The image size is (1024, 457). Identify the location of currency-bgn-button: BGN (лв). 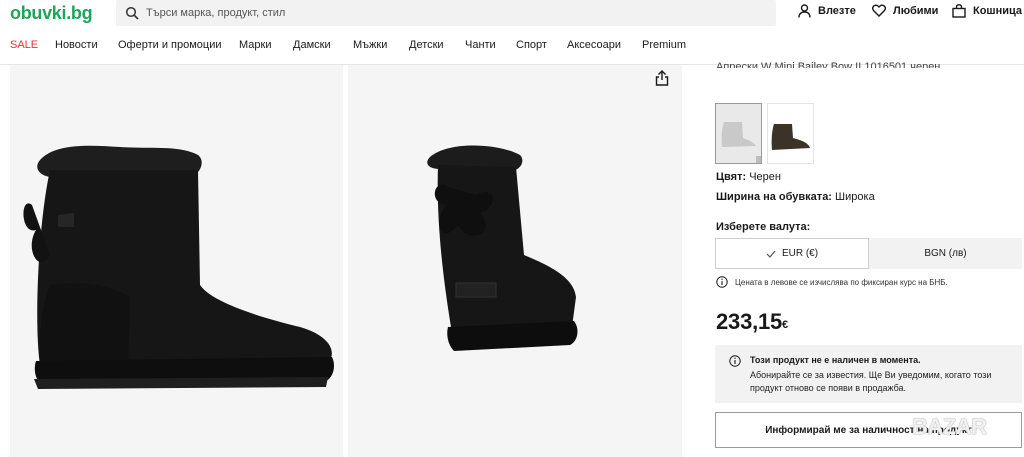
(945, 253).